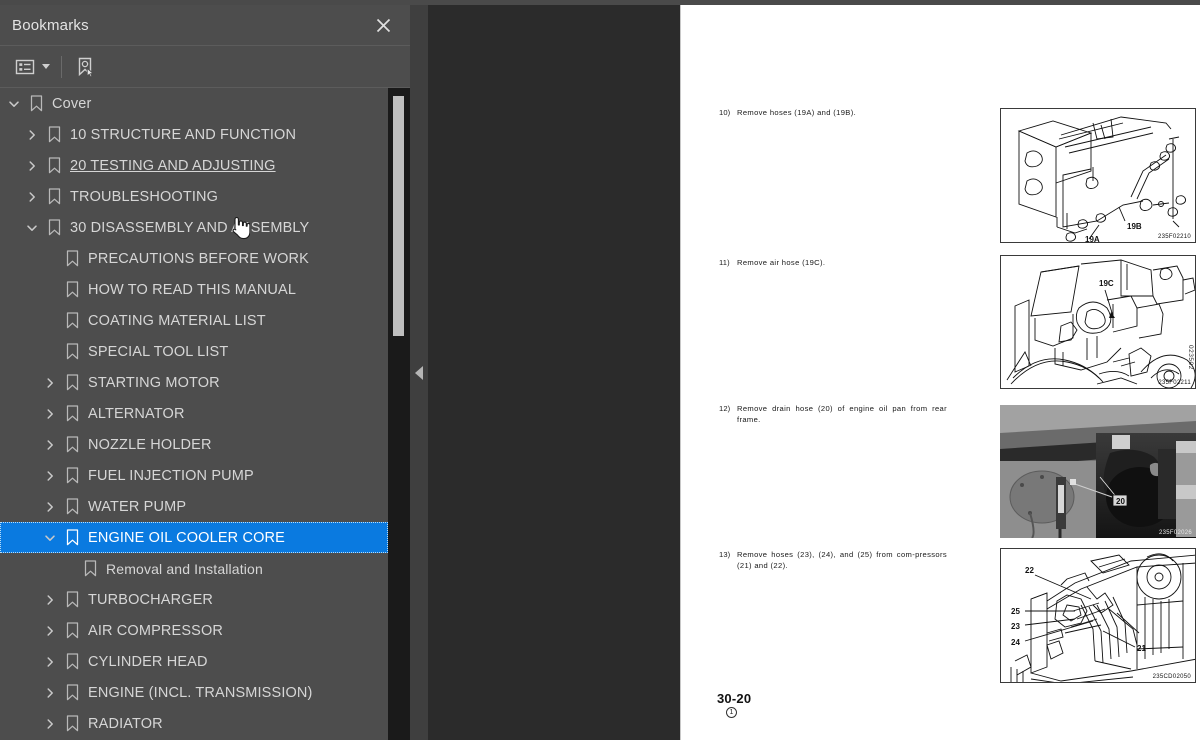  Describe the element at coordinates (1092, 239) in the screenshot. I see `figure-callout: 19A` at that location.